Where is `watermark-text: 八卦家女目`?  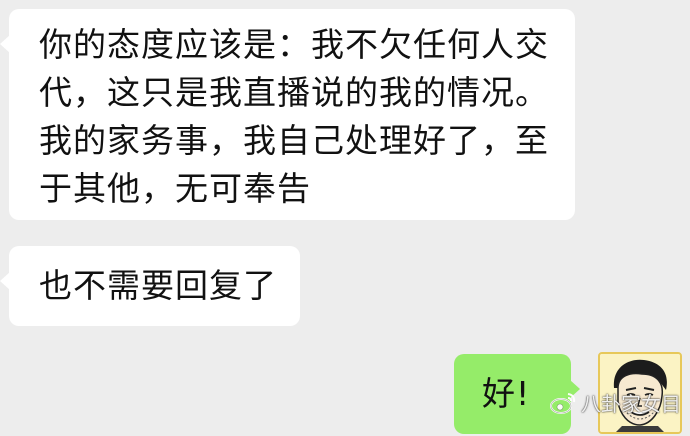 watermark-text: 八卦家女目 is located at coordinates (631, 404).